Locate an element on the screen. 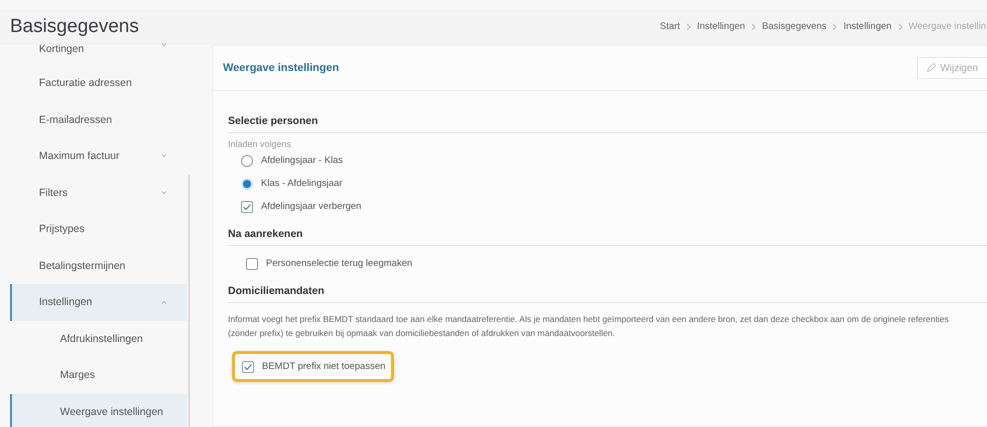 This screenshot has width=987, height=427. radio-button is located at coordinates (247, 160).